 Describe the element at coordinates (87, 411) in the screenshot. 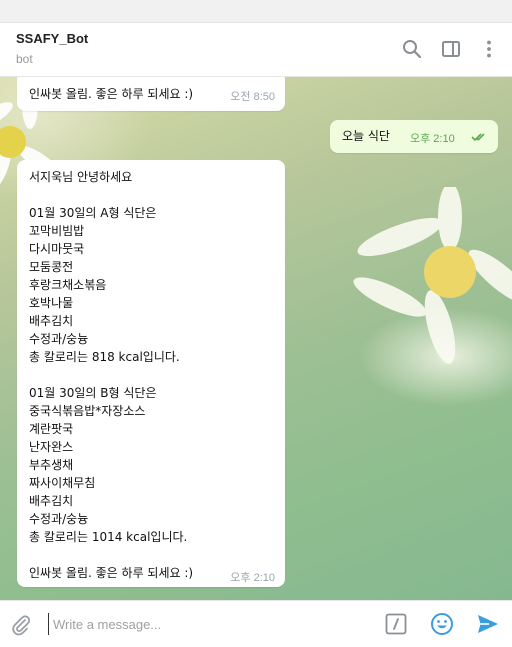

I see `message-line: 중국식볶음밥*자장소스` at that location.